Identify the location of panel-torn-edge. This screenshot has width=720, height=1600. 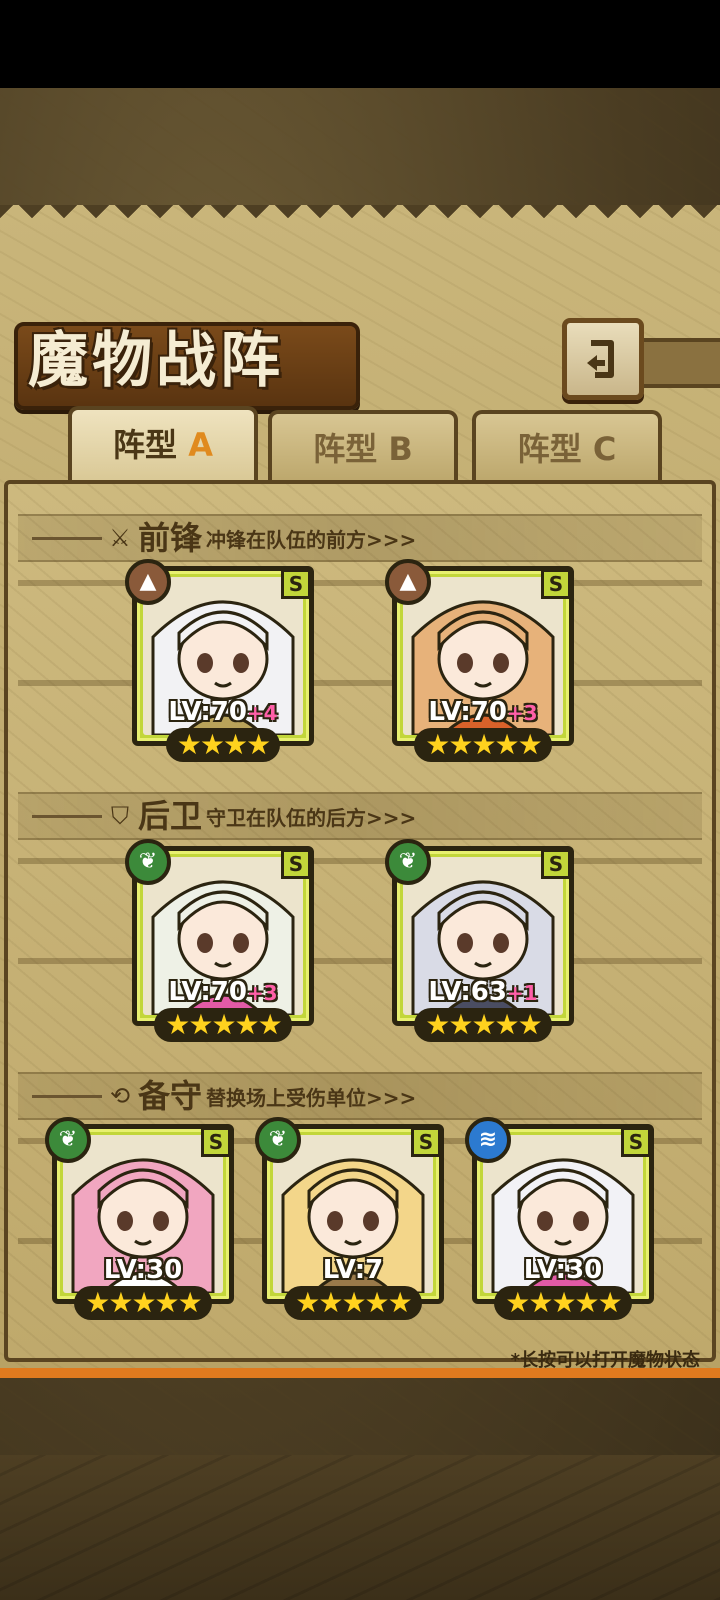
(360, 216).